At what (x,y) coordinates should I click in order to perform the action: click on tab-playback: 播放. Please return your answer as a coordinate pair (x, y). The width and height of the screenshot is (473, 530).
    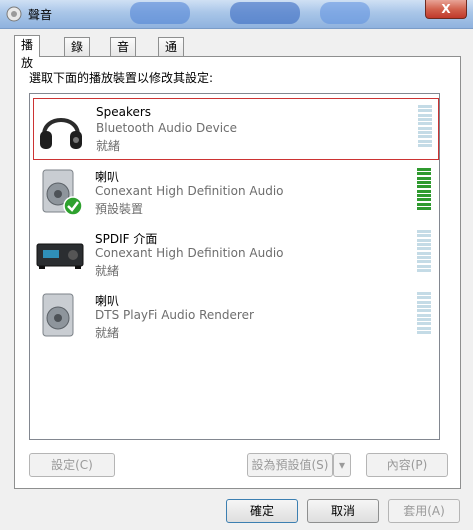
    Looking at the image, I should click on (27, 52).